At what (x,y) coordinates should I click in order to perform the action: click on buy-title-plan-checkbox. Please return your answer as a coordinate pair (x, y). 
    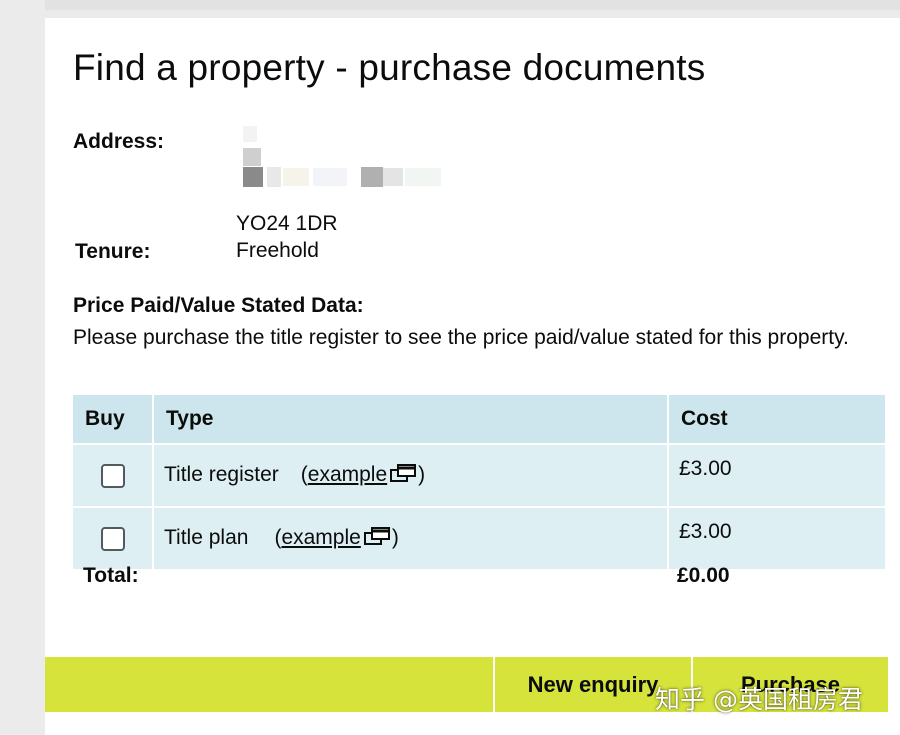
    Looking at the image, I should click on (112, 538).